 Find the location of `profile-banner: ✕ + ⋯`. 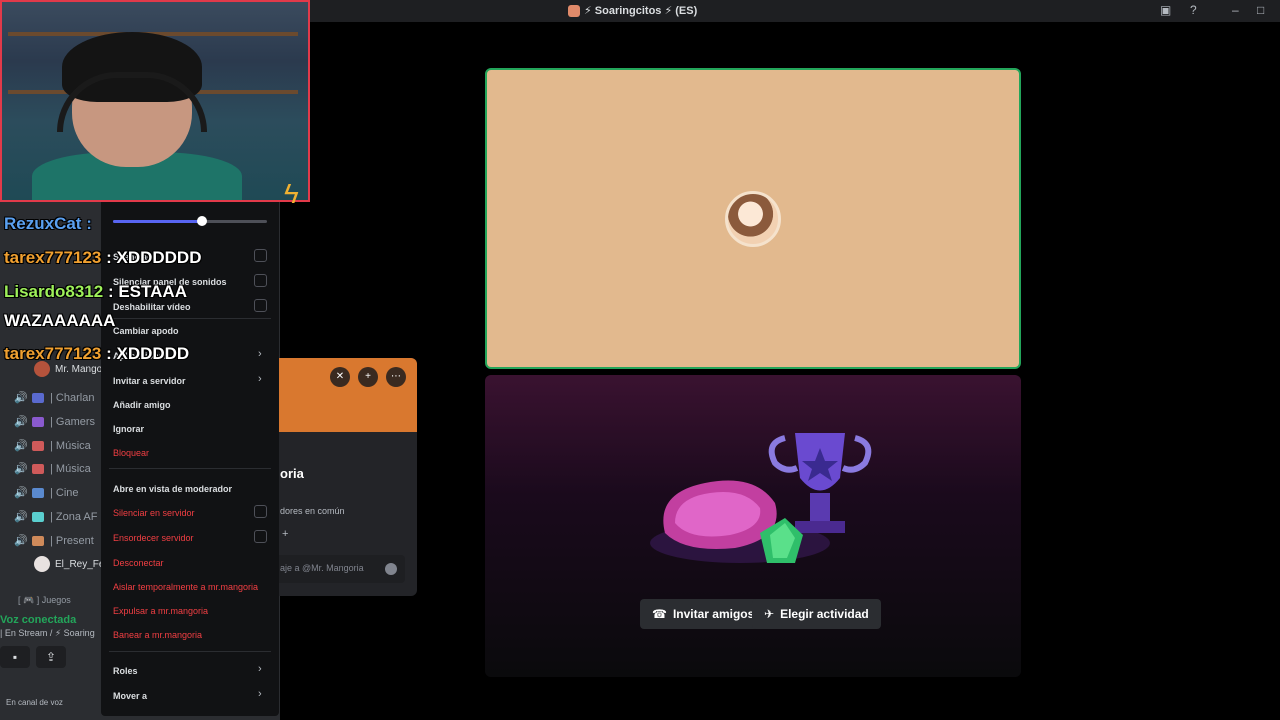

profile-banner: ✕ + ⋯ is located at coordinates (343, 395).